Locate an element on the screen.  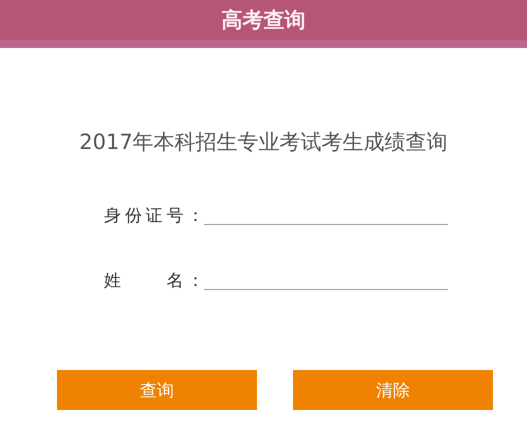
page-heading: 2017年本科招生专业考试考生成绩查询 is located at coordinates (263, 142).